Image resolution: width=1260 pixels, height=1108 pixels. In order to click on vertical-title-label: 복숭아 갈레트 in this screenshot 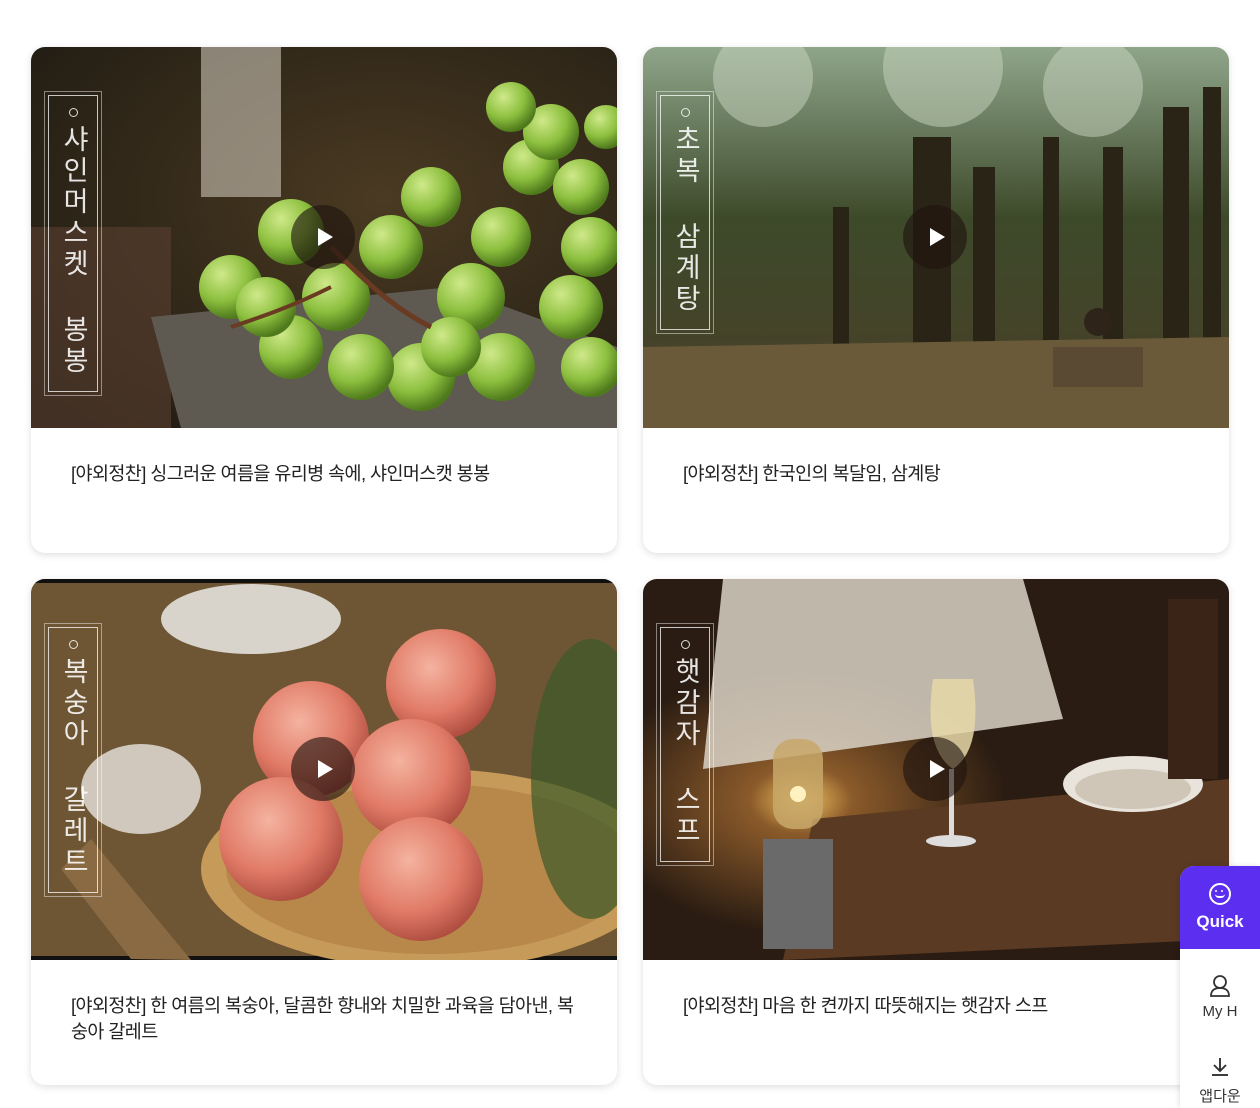, I will do `click(73, 760)`.